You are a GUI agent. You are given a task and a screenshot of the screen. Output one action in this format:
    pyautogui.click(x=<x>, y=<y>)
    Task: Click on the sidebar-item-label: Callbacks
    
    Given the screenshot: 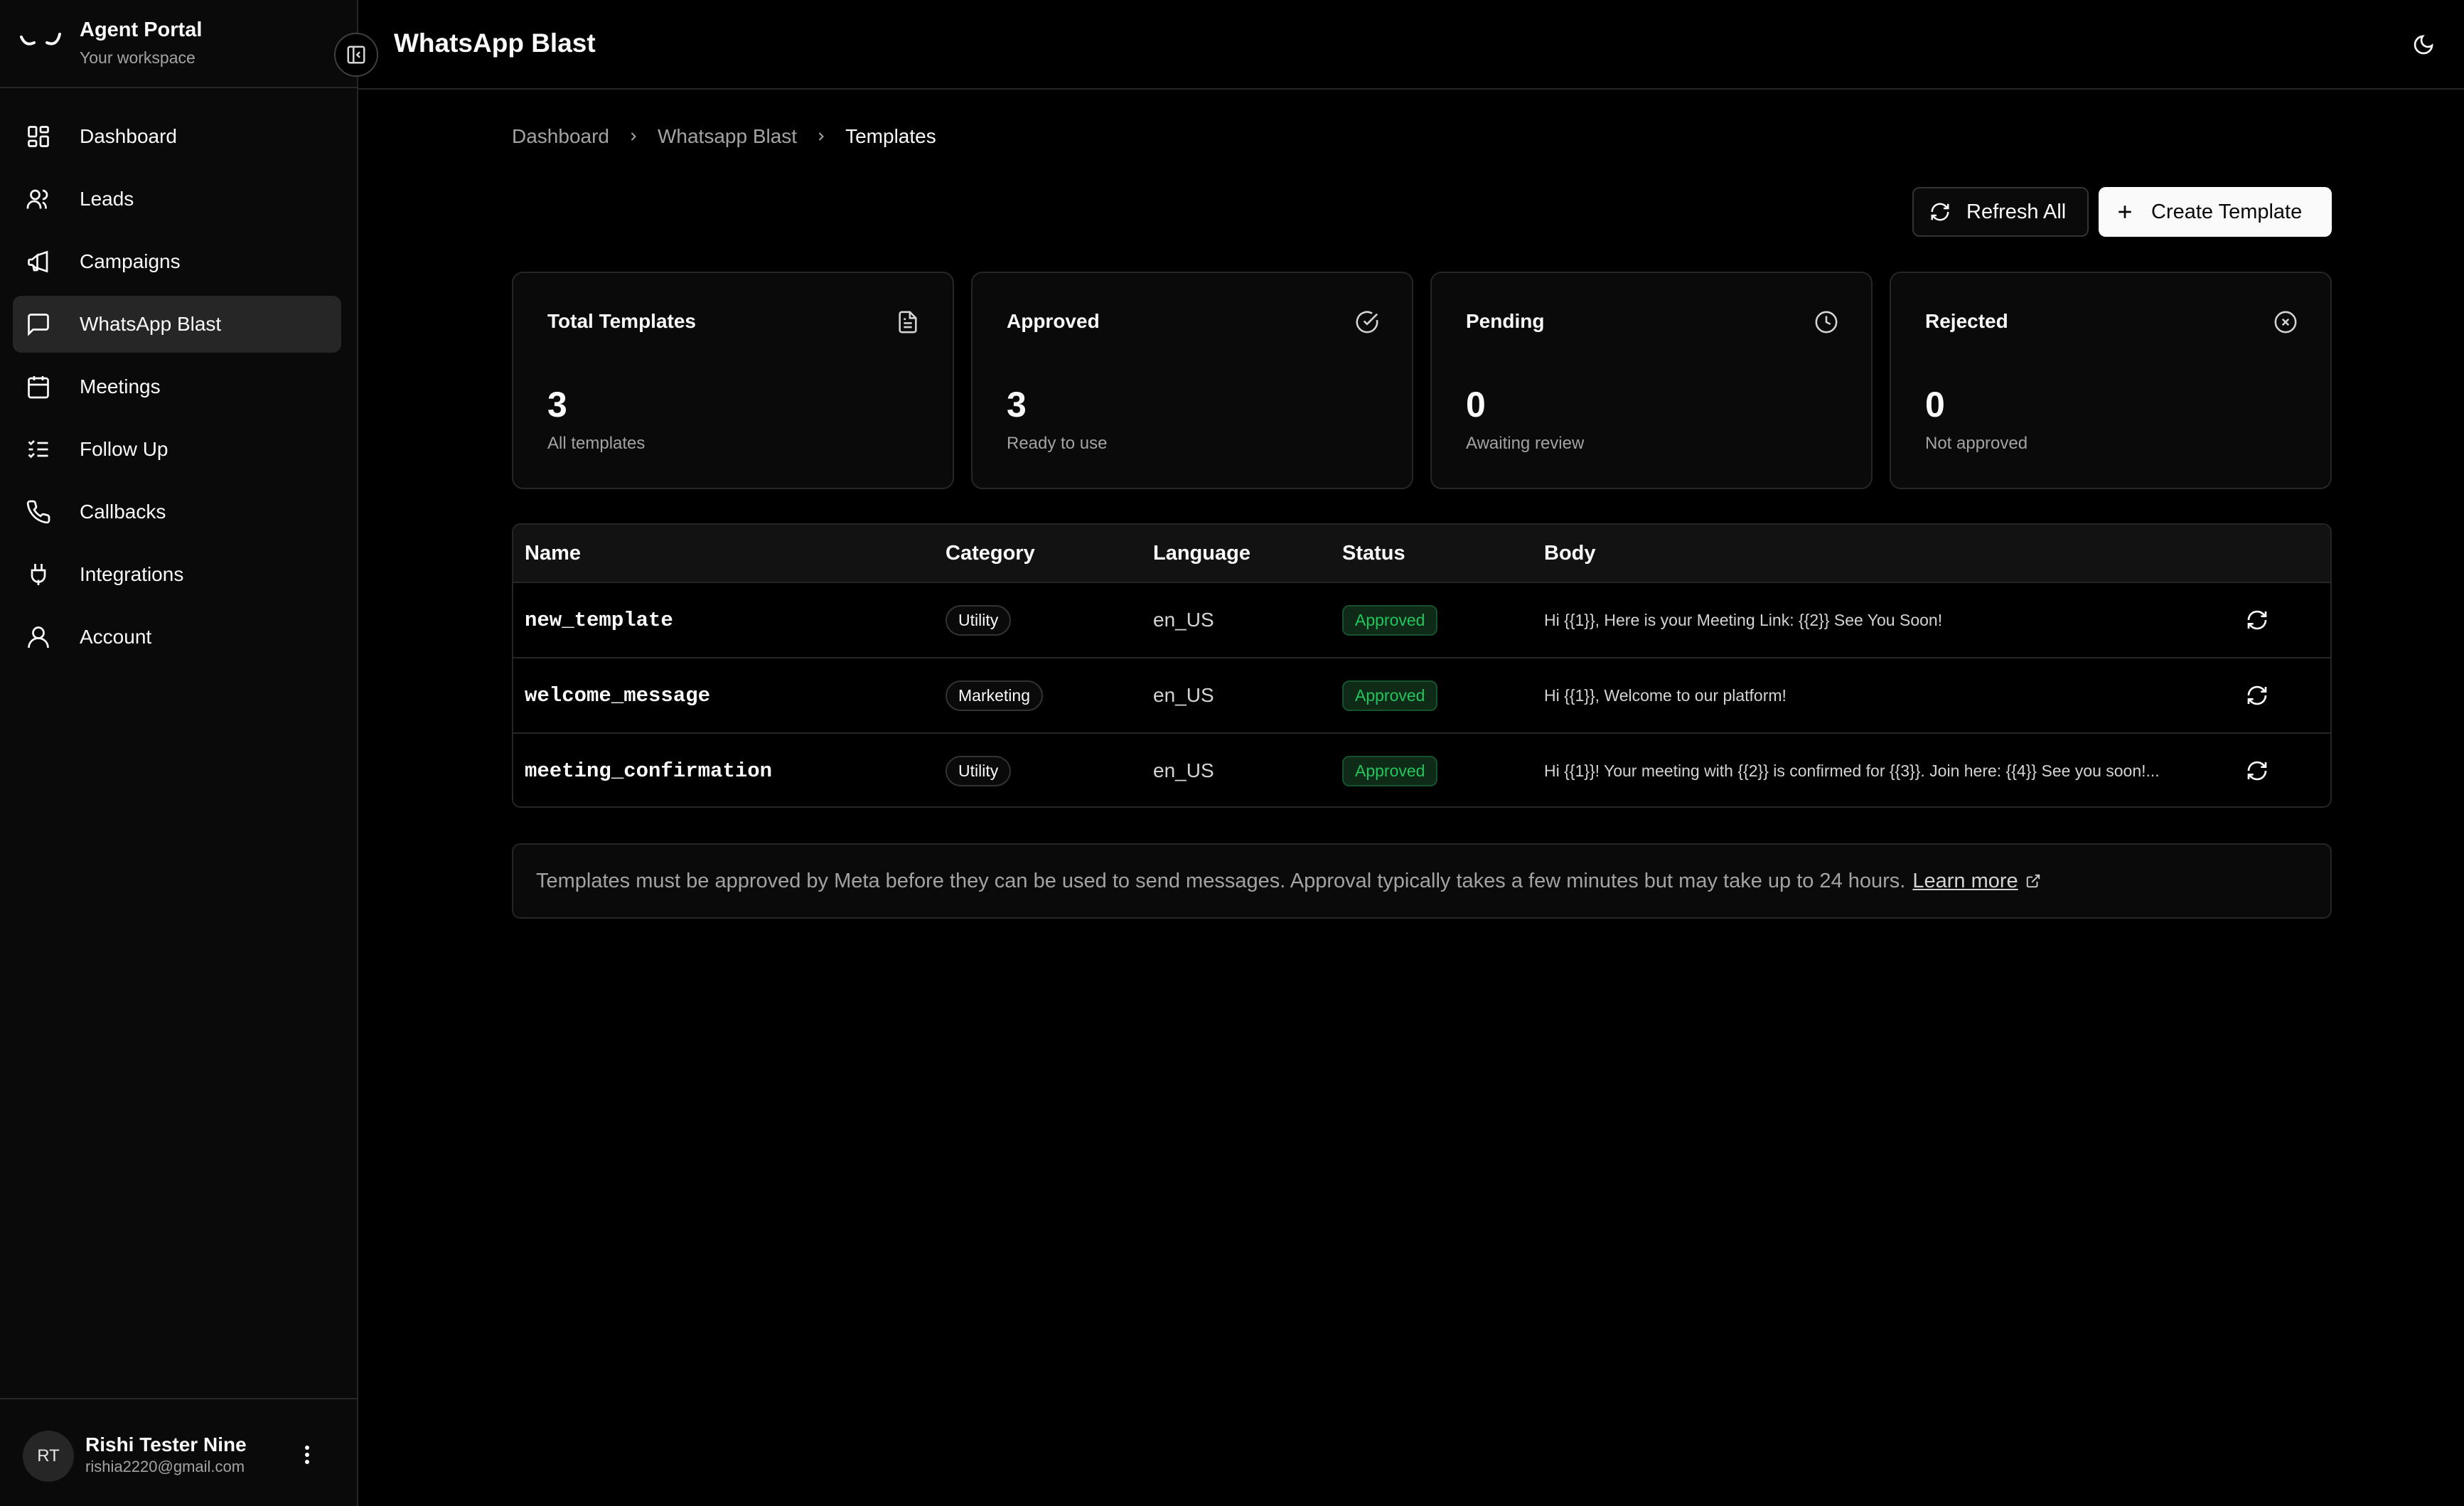 What is the action you would take?
    pyautogui.click(x=123, y=512)
    